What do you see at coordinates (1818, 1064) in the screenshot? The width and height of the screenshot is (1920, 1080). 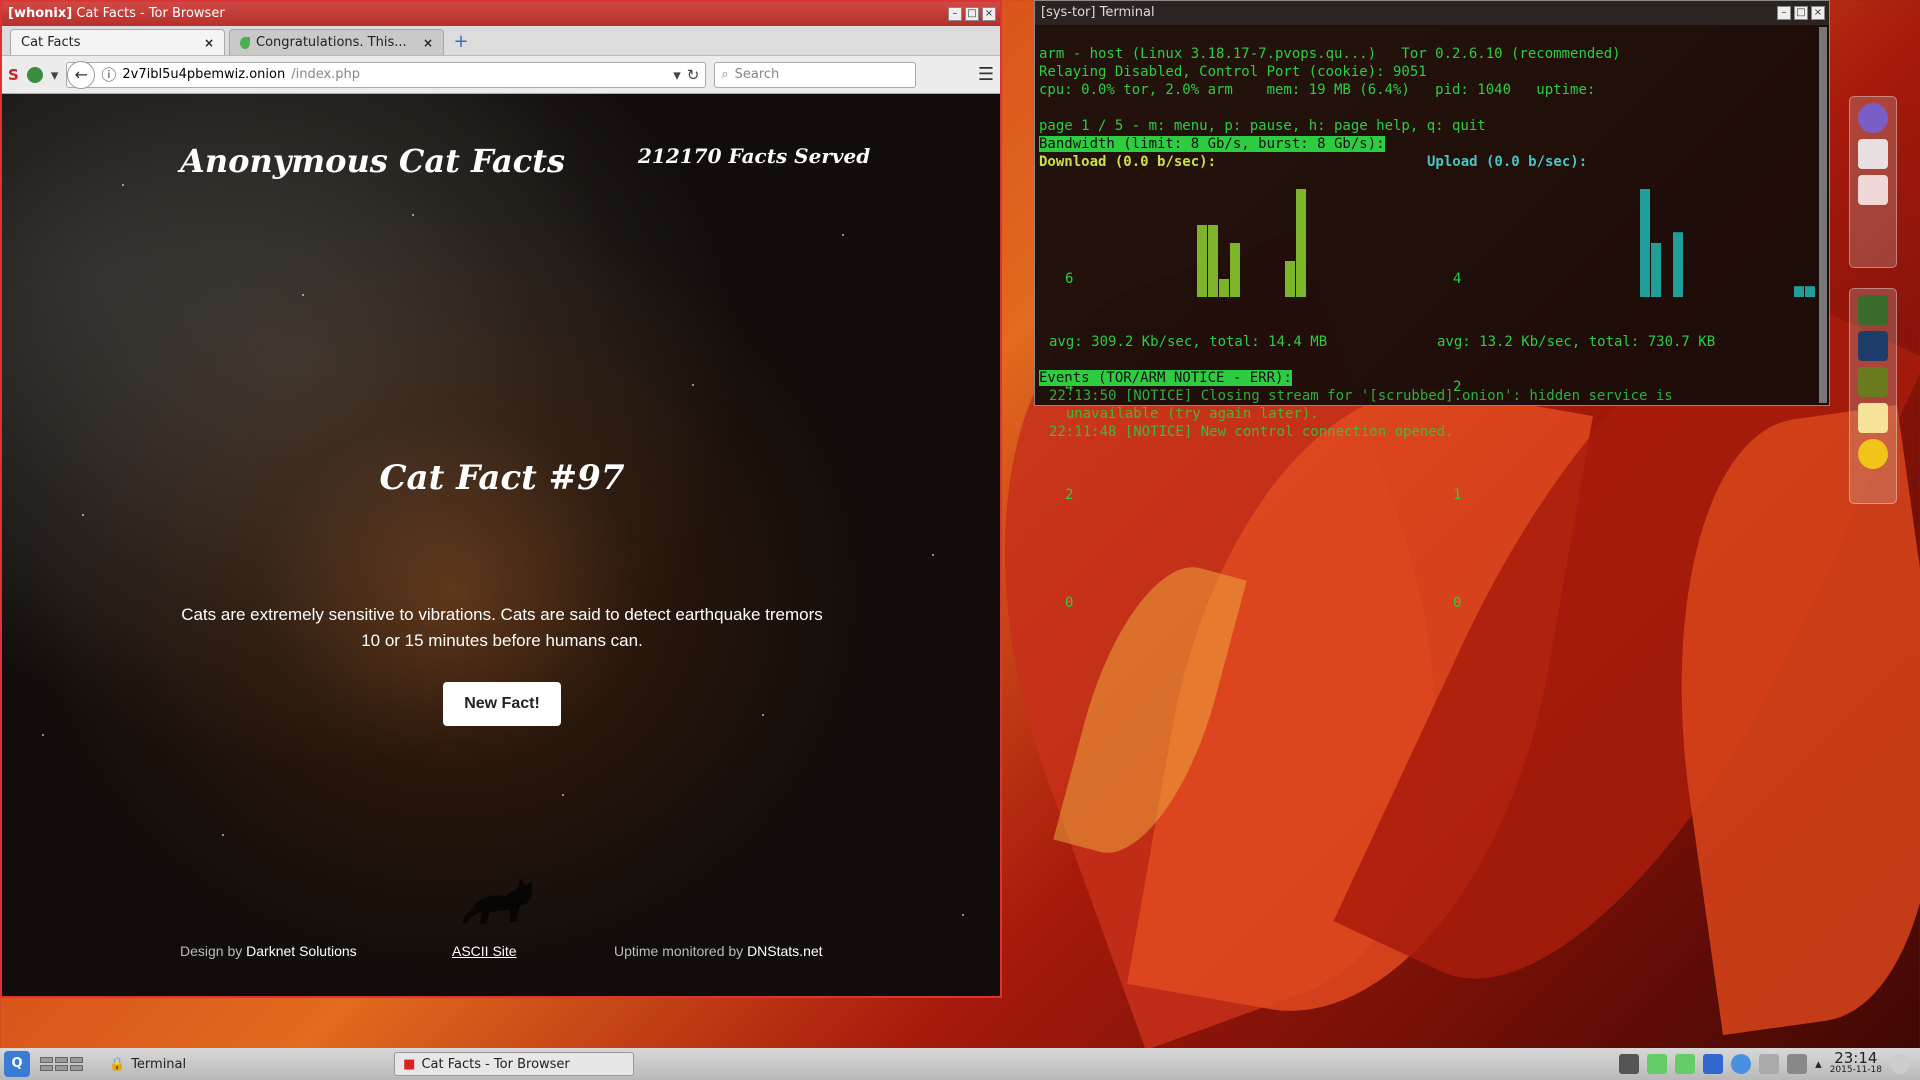 I see `tray-expand-icon: ▴` at bounding box center [1818, 1064].